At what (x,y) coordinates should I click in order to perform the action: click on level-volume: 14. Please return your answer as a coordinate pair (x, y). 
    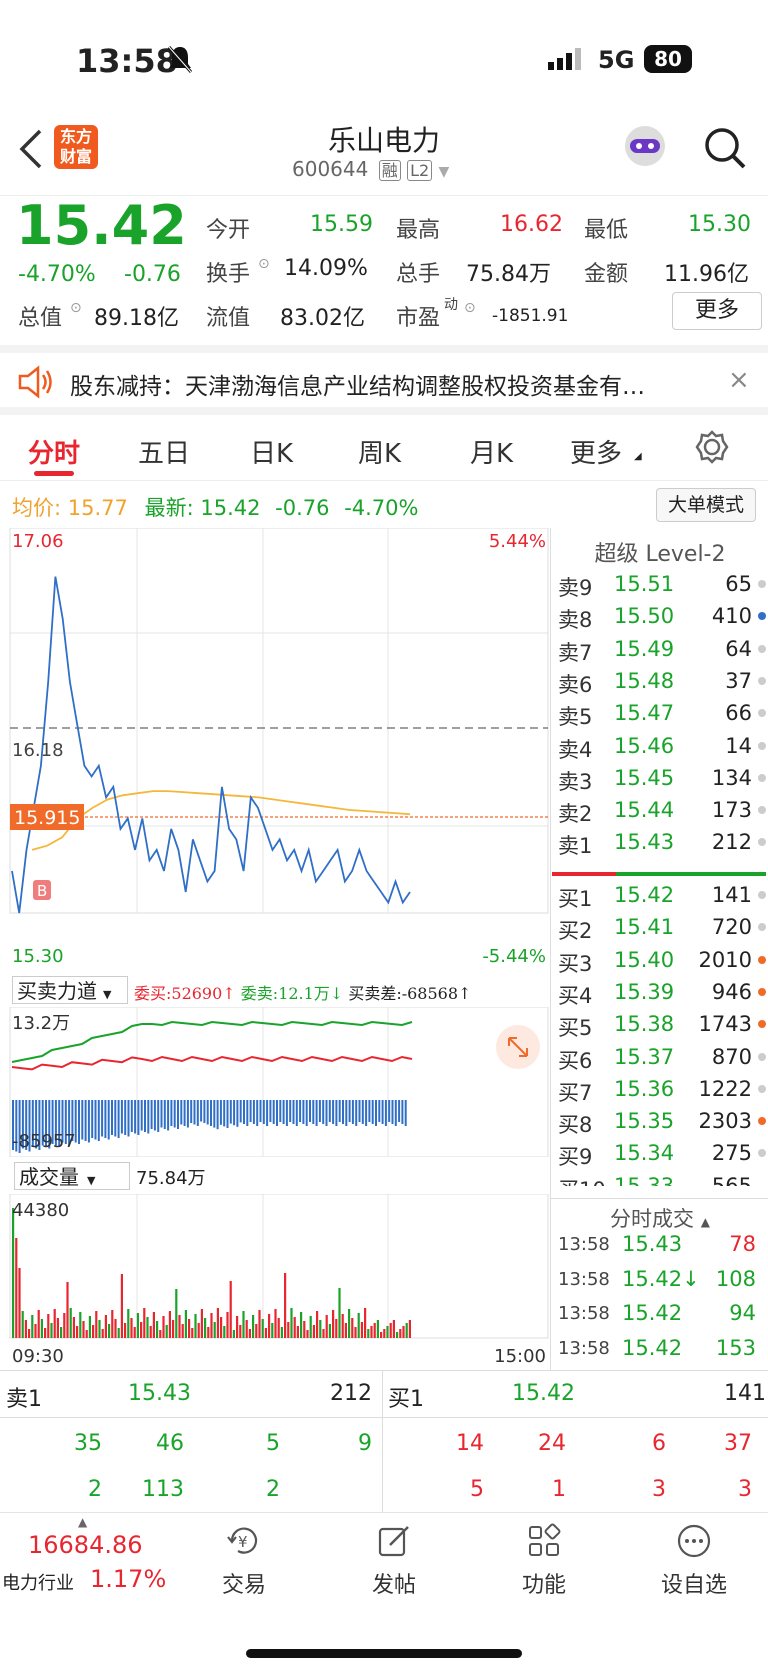
    Looking at the image, I should click on (738, 745).